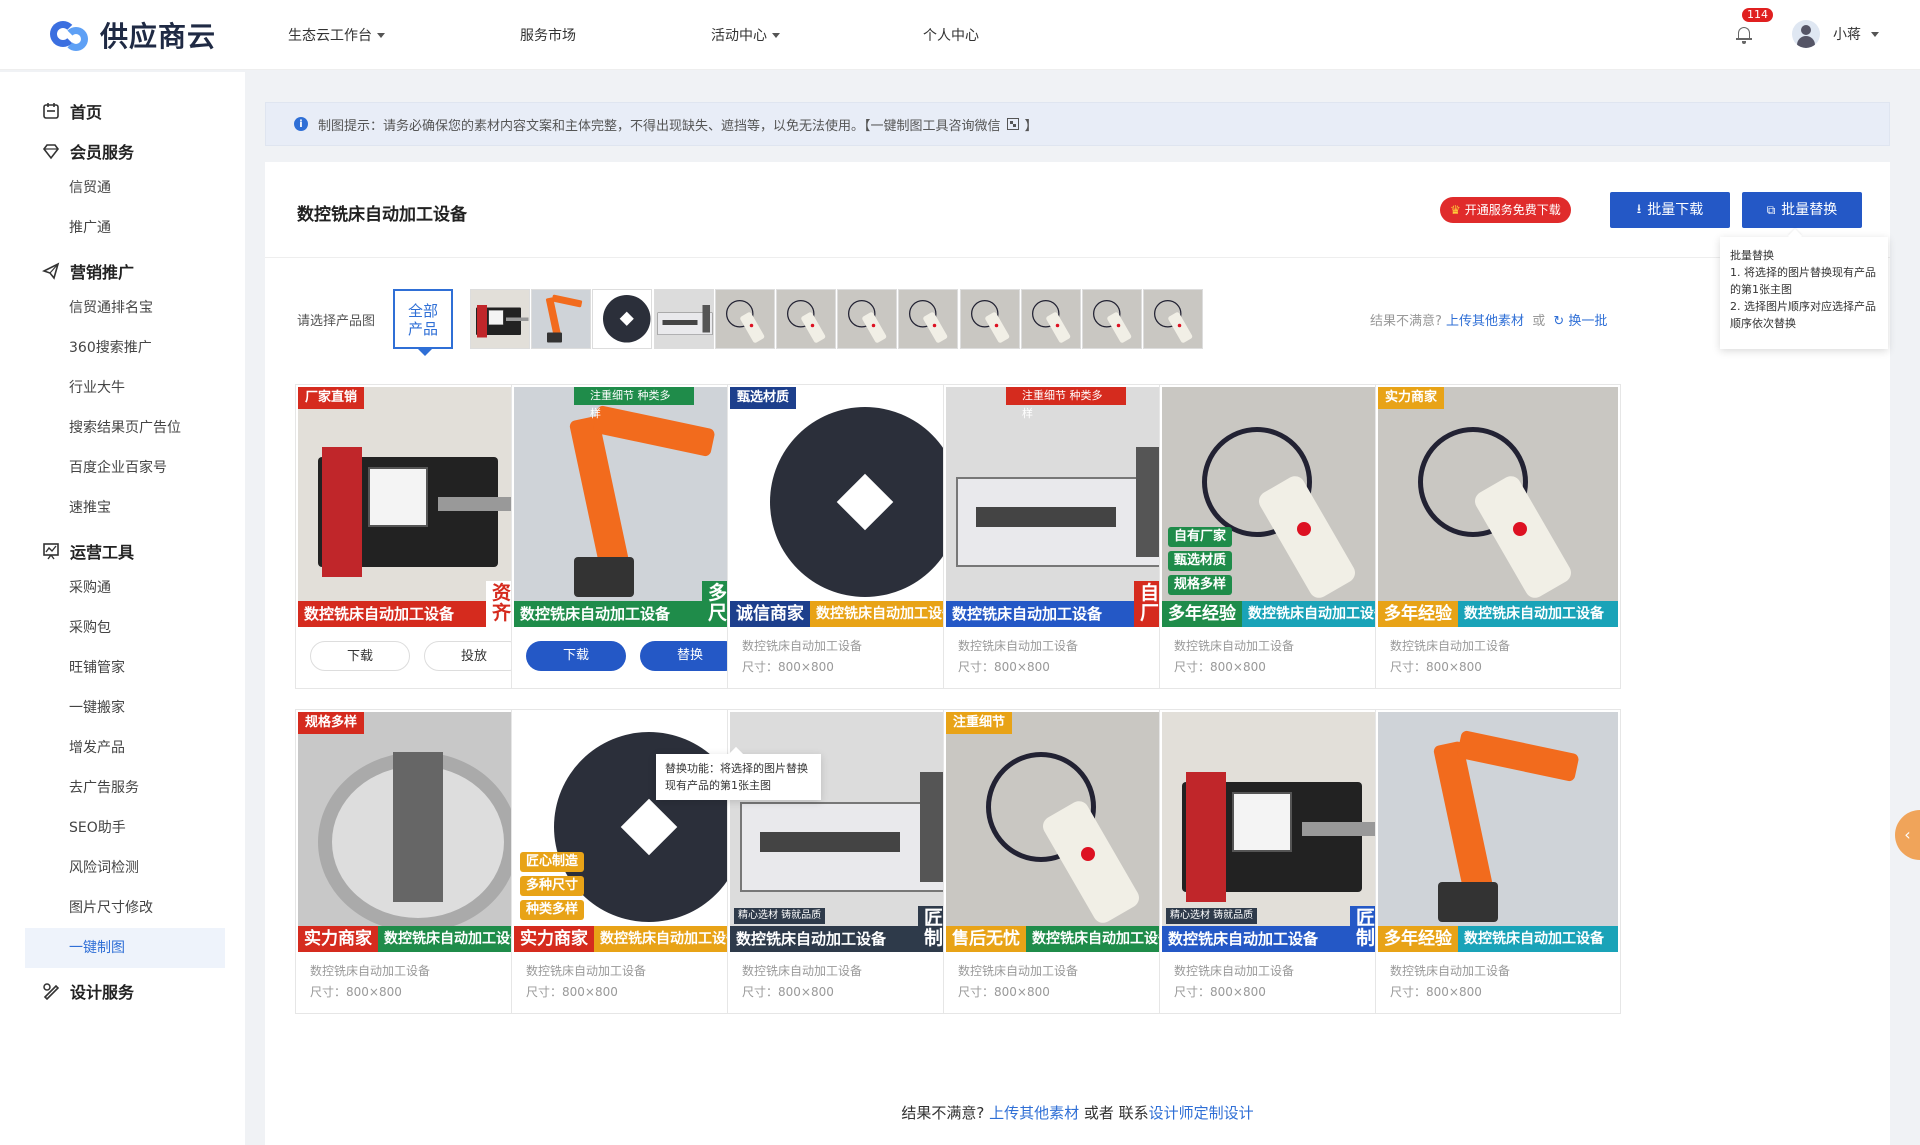 This screenshot has height=1145, width=1920. Describe the element at coordinates (1200, 561) in the screenshot. I see `feature-label: 甄选材质` at that location.